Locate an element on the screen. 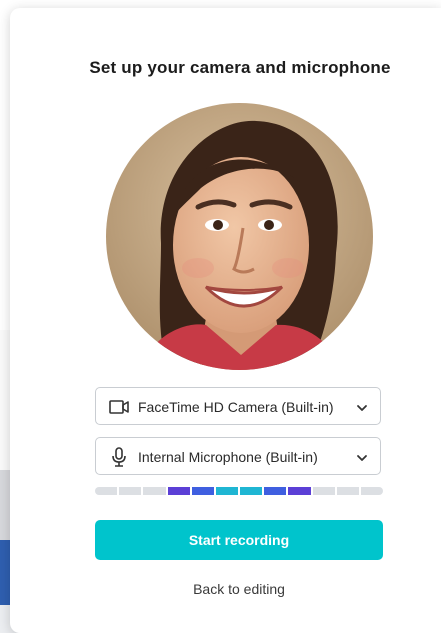 Image resolution: width=441 pixels, height=633 pixels. start-recording-button: Start recording is located at coordinates (239, 540).